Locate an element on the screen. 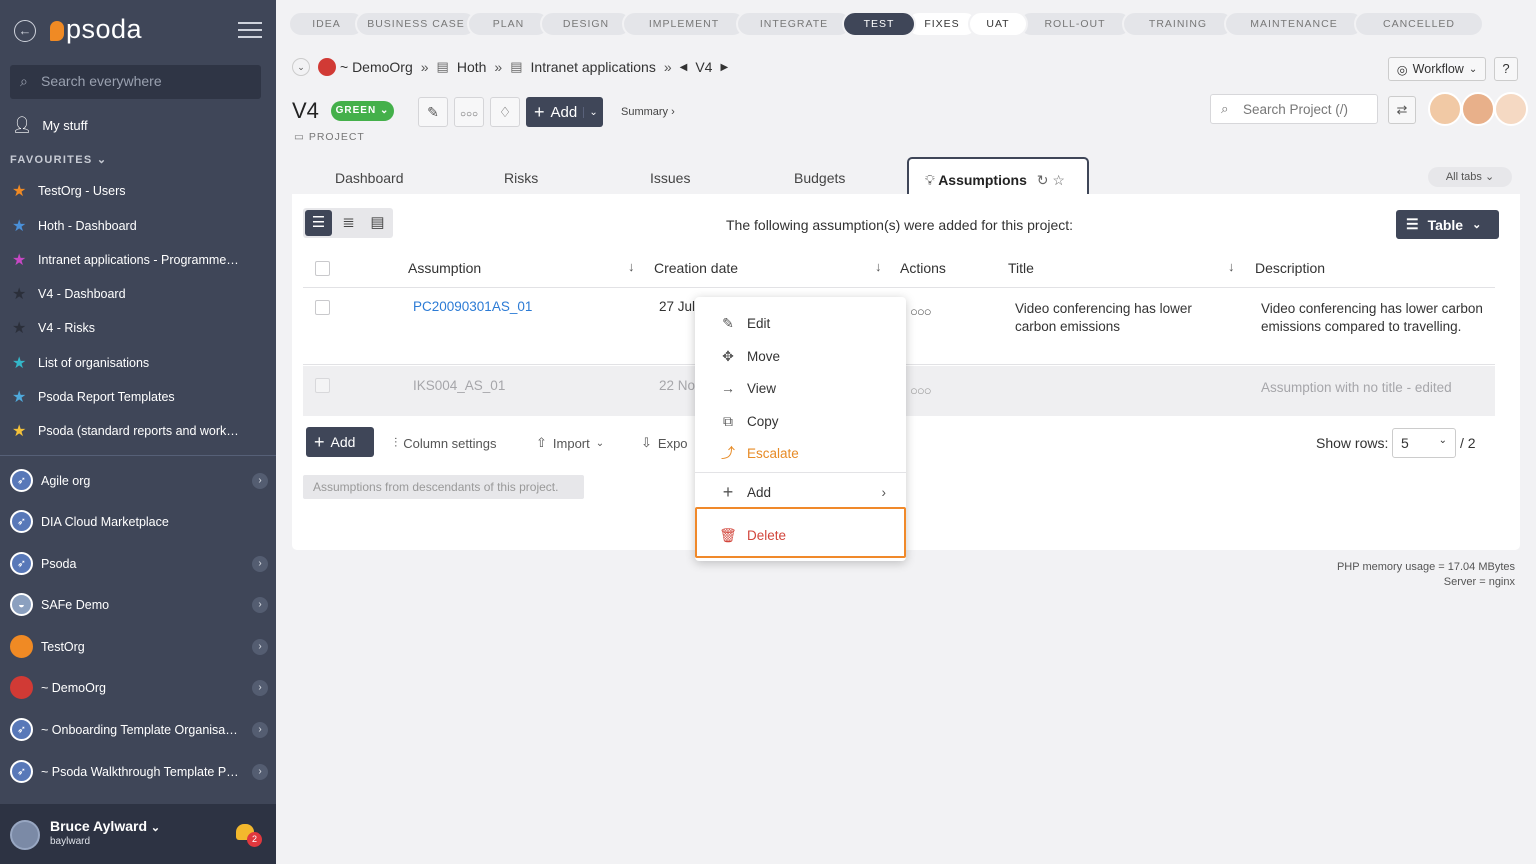 This screenshot has width=1536, height=864. add-button: + Add ⌄ is located at coordinates (564, 112).